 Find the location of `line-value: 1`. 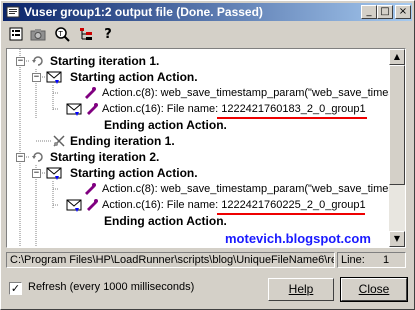

line-value: 1 is located at coordinates (386, 260).